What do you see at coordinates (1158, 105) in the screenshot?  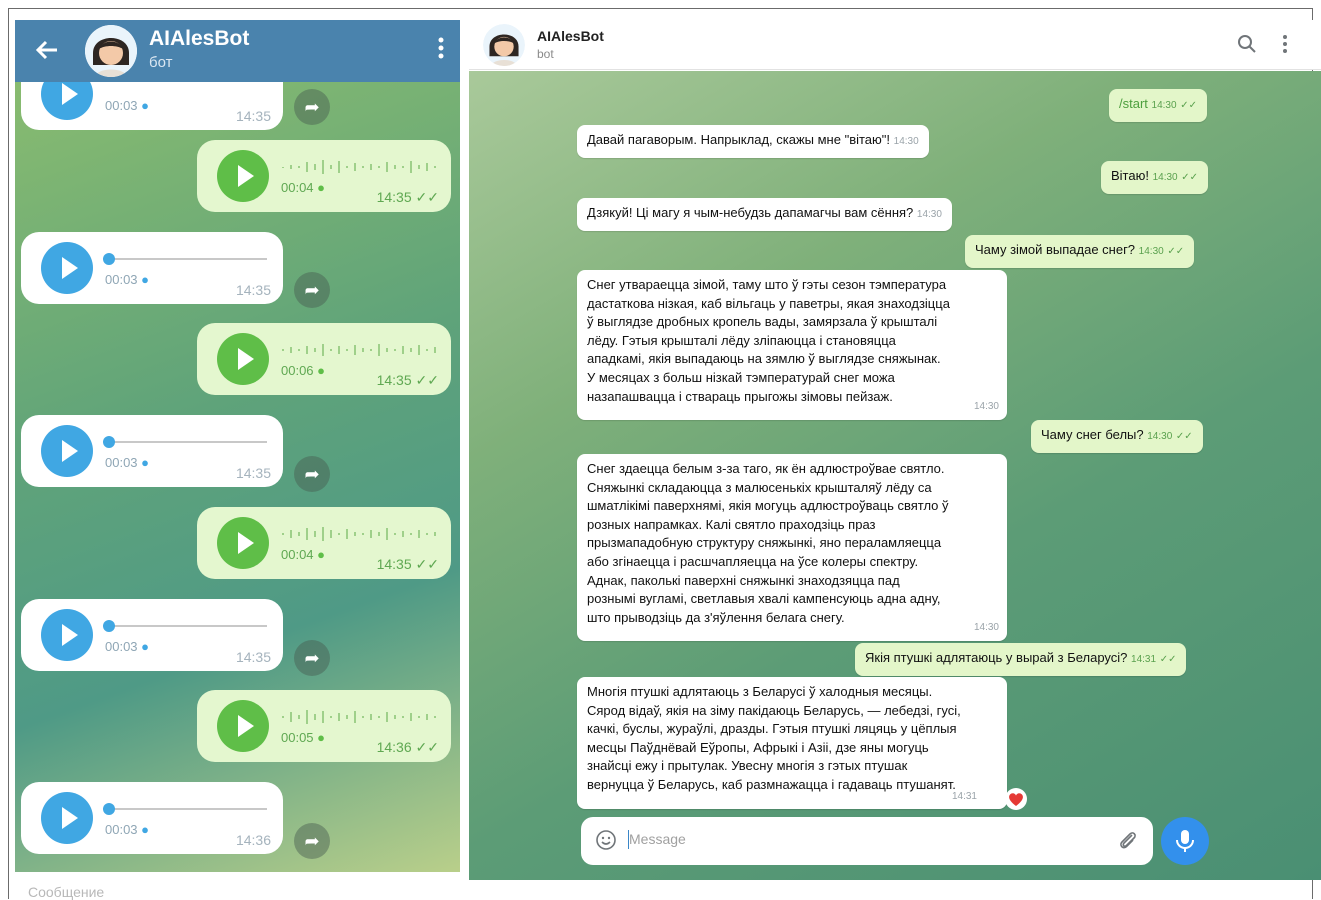 I see `outgoing-message: /start 14:30 ✓✓` at bounding box center [1158, 105].